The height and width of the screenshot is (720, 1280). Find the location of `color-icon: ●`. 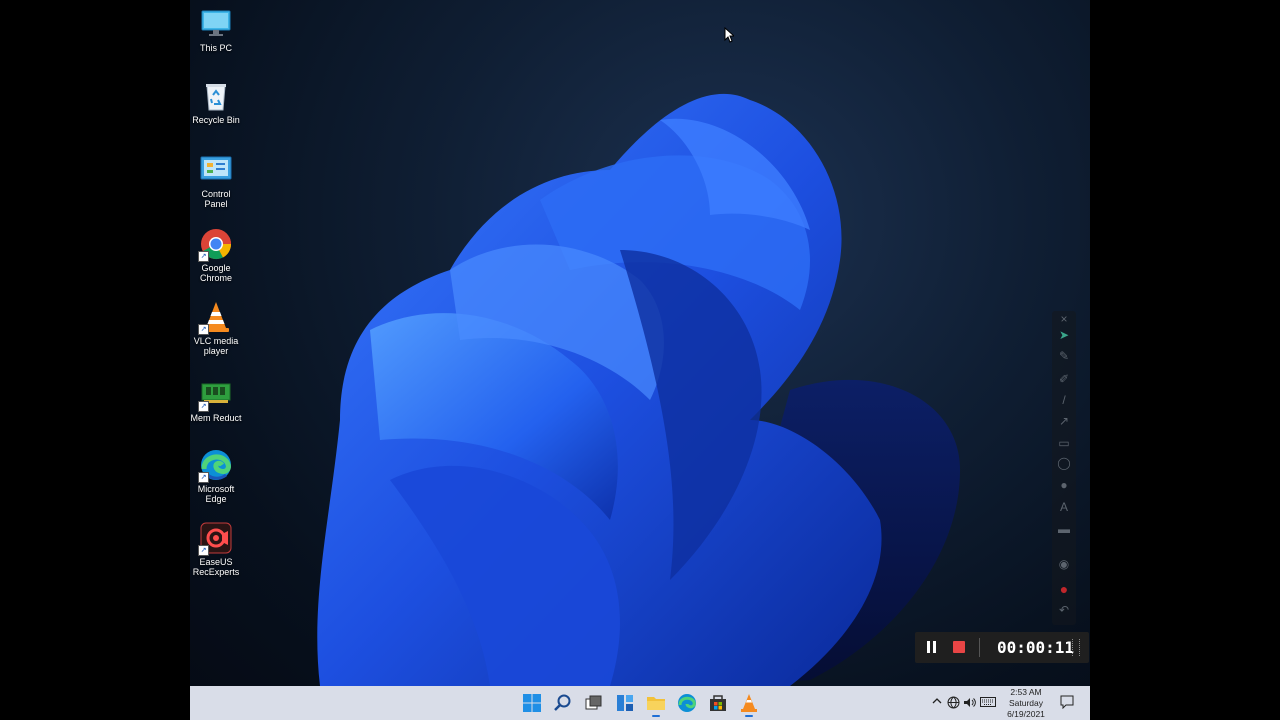

color-icon: ● is located at coordinates (1064, 485).